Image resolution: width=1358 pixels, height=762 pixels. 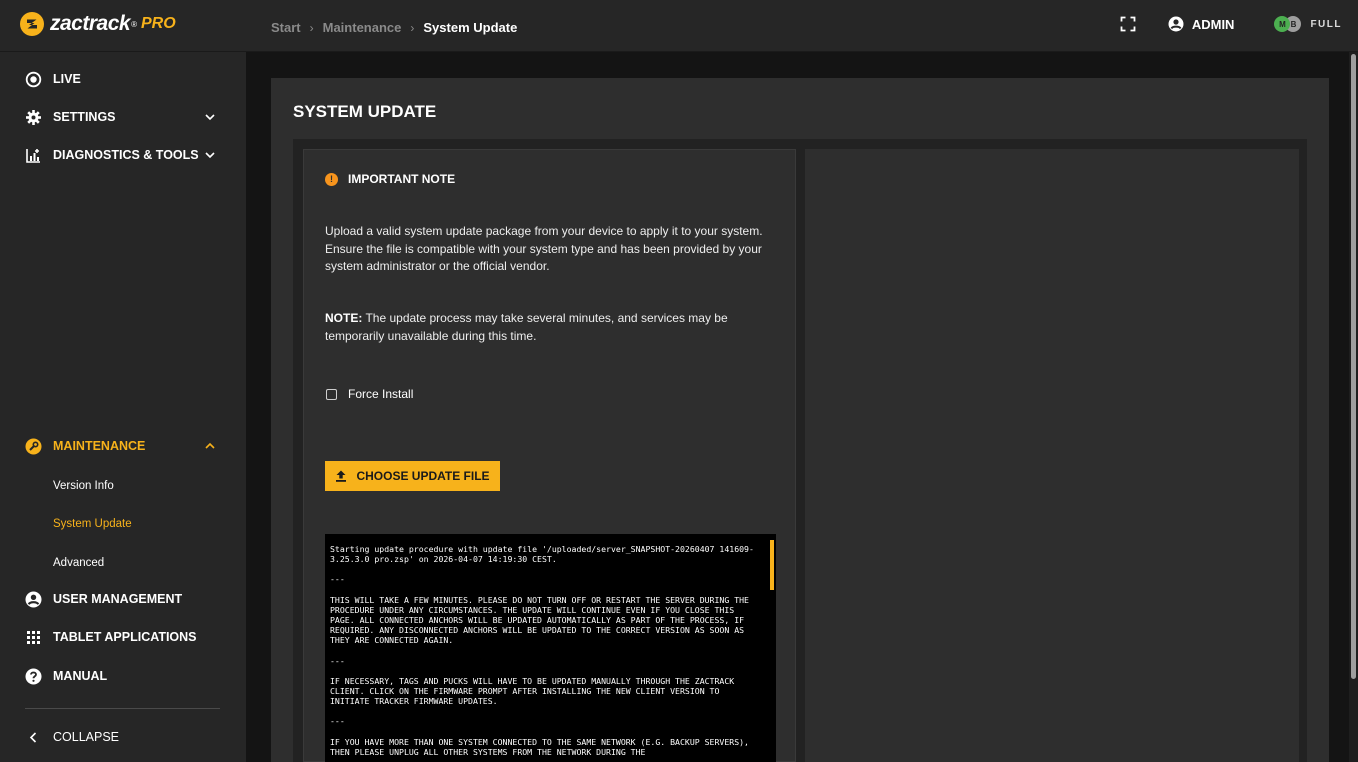 I want to click on console-scrollbar, so click(x=772, y=565).